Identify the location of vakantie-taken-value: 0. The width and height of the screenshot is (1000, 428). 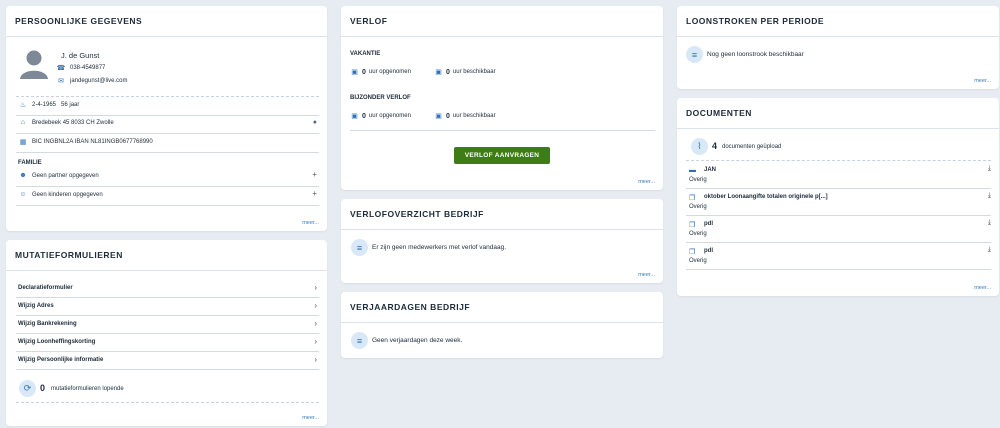
(364, 72).